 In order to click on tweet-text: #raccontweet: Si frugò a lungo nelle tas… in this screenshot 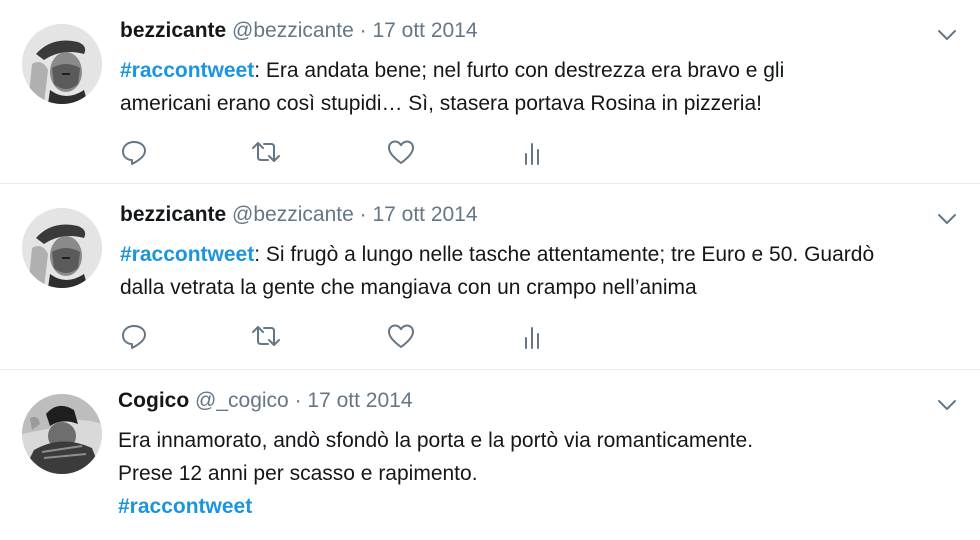, I will do `click(530, 271)`.